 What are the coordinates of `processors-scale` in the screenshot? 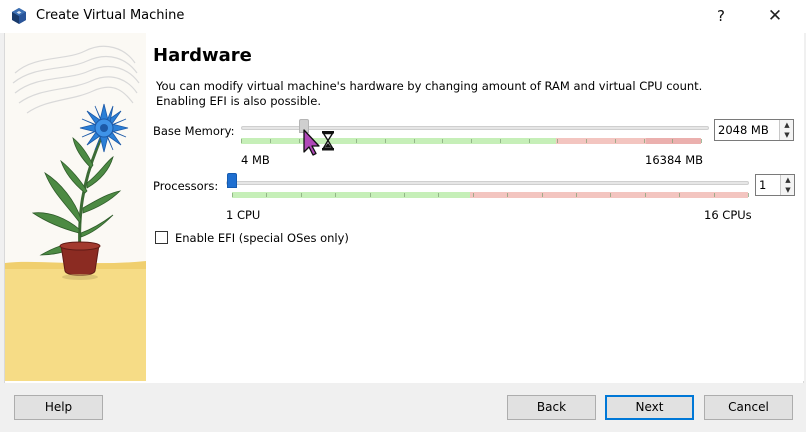 It's located at (490, 195).